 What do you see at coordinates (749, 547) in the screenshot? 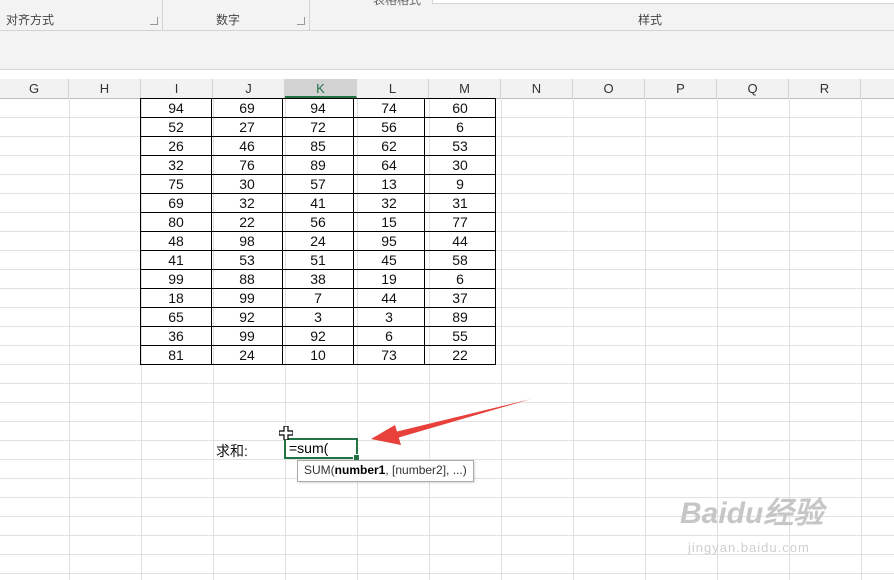
I see `watermark-url: jingyan.baidu.com` at bounding box center [749, 547].